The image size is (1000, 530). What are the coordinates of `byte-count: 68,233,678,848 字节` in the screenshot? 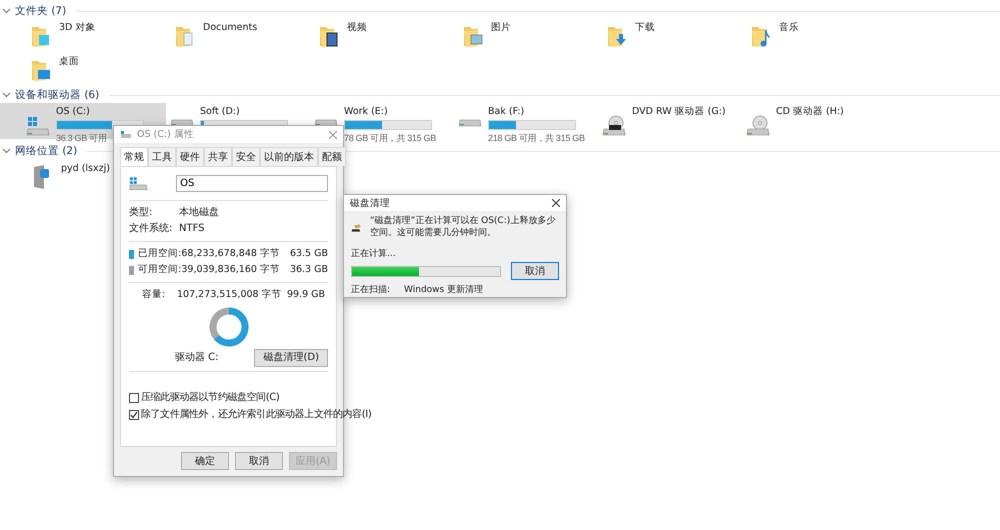 It's located at (230, 254).